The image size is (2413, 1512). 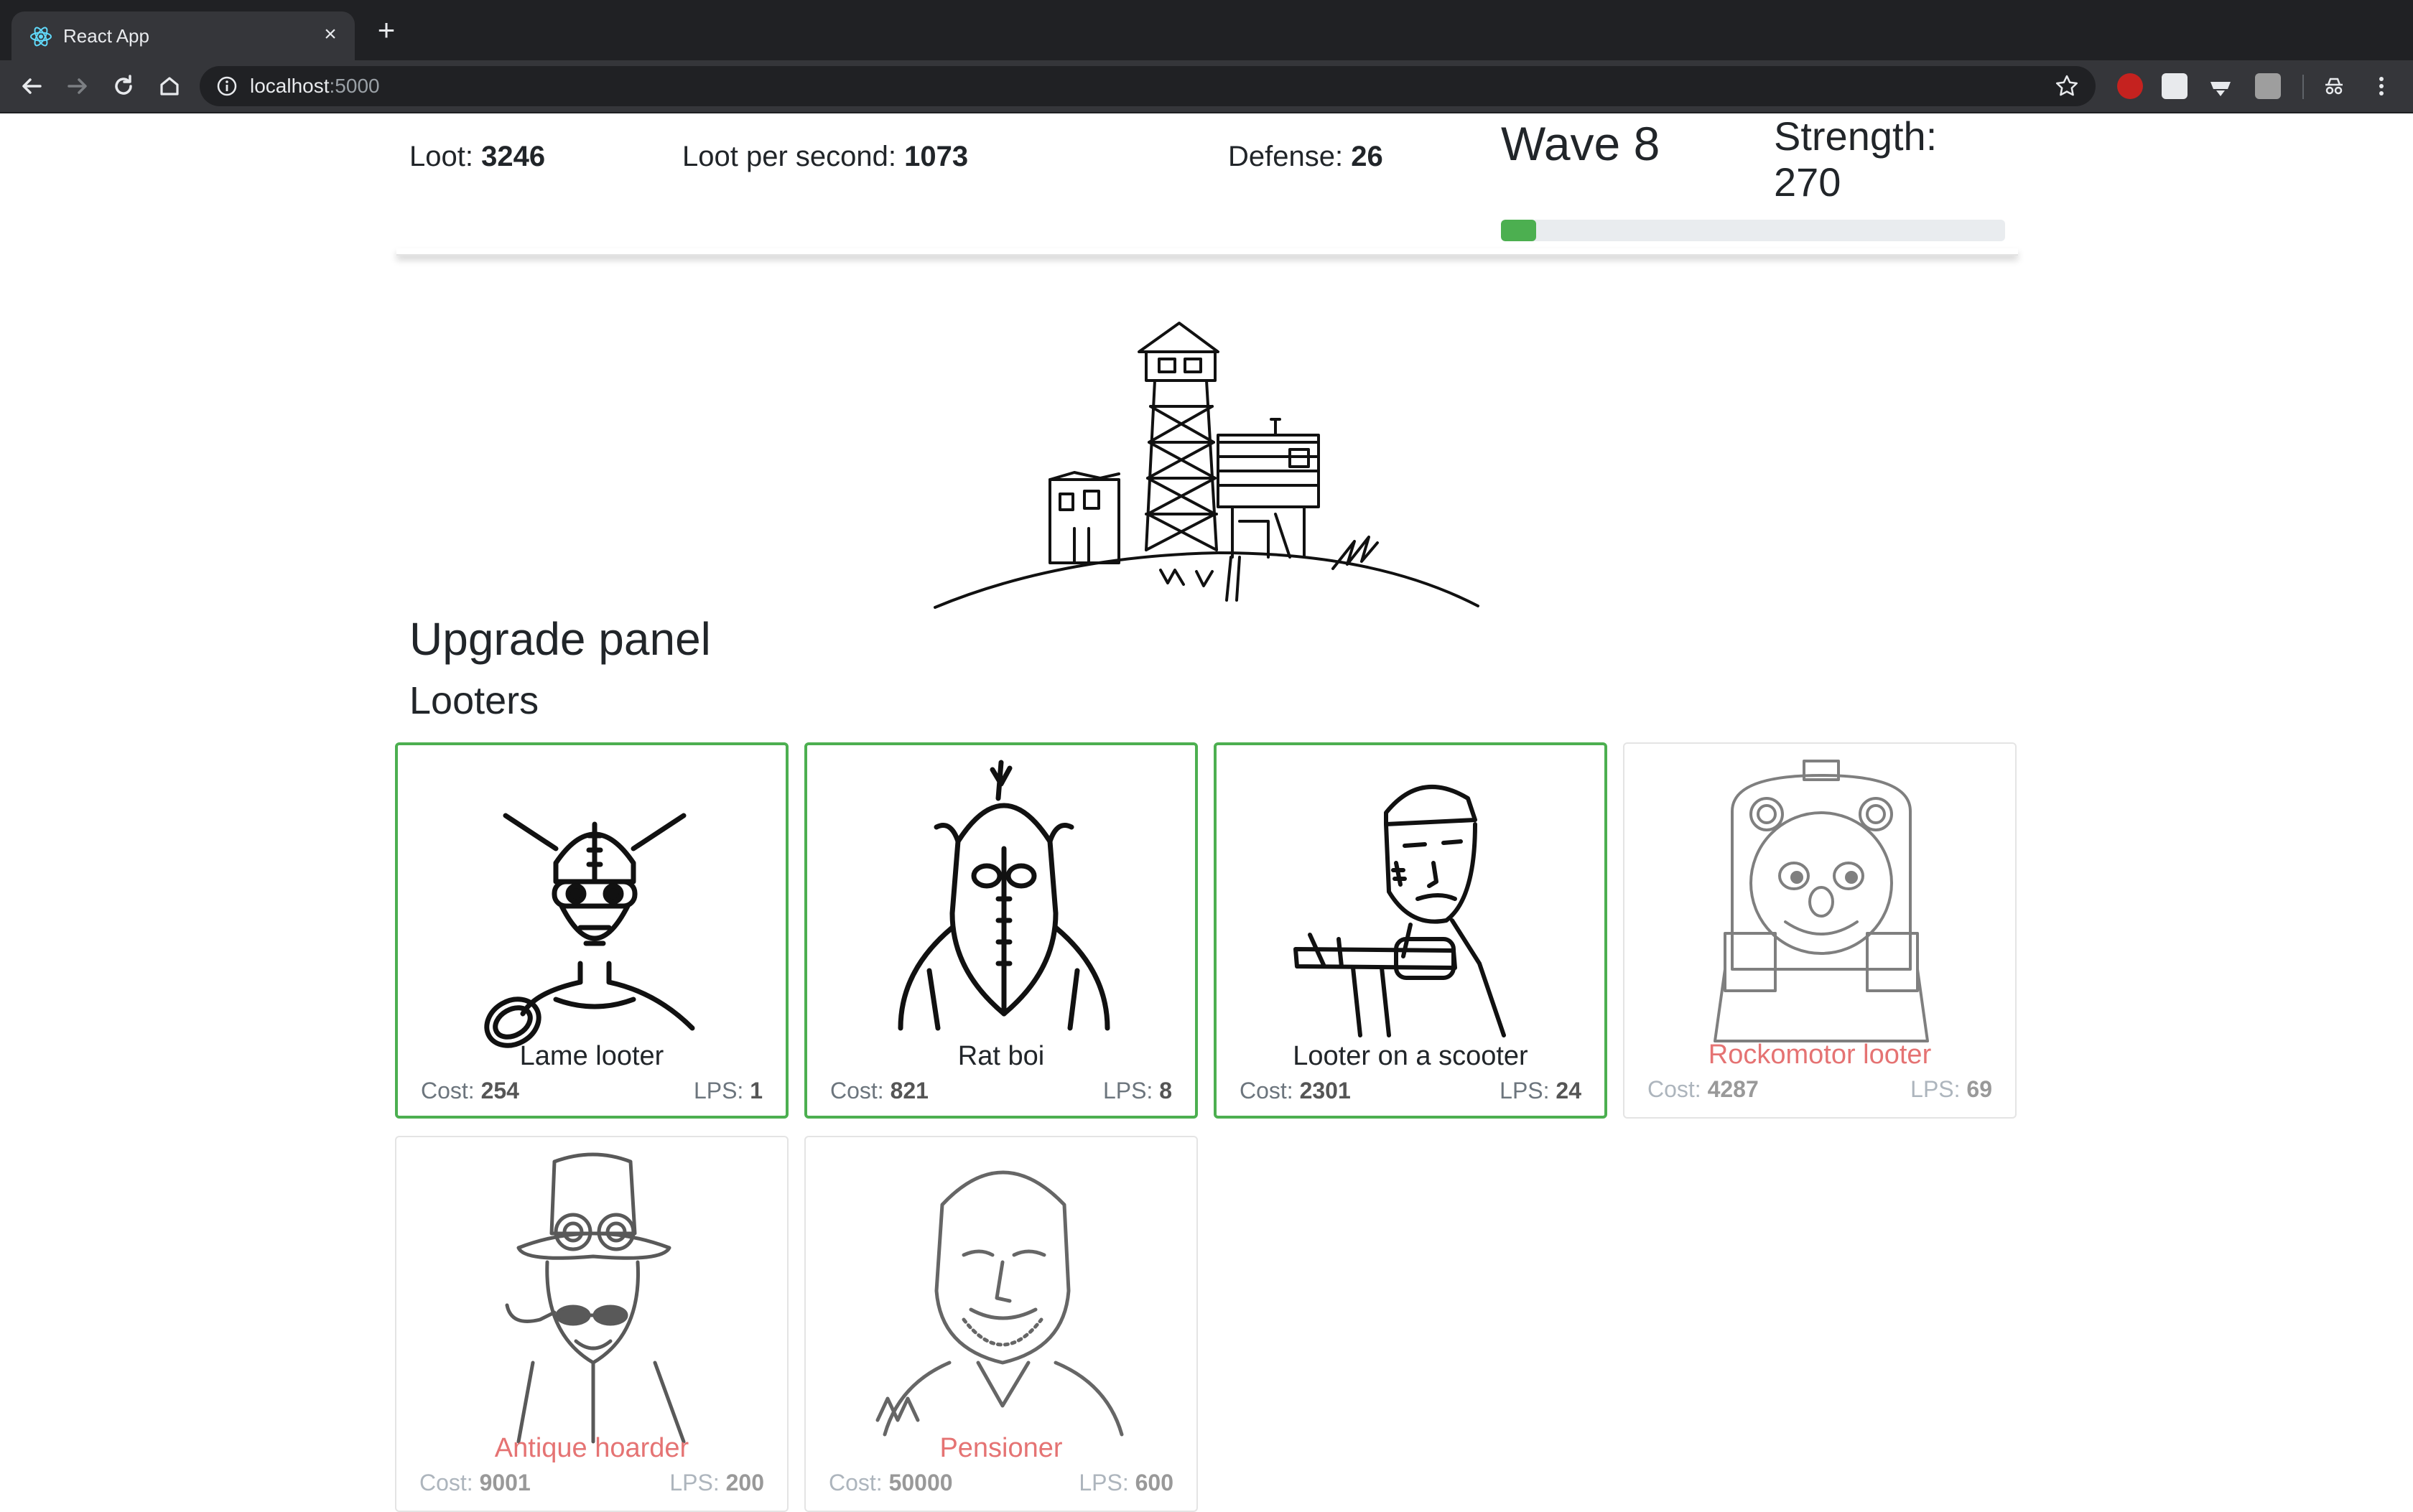 I want to click on looter-cost: Cost: 254, so click(x=470, y=1090).